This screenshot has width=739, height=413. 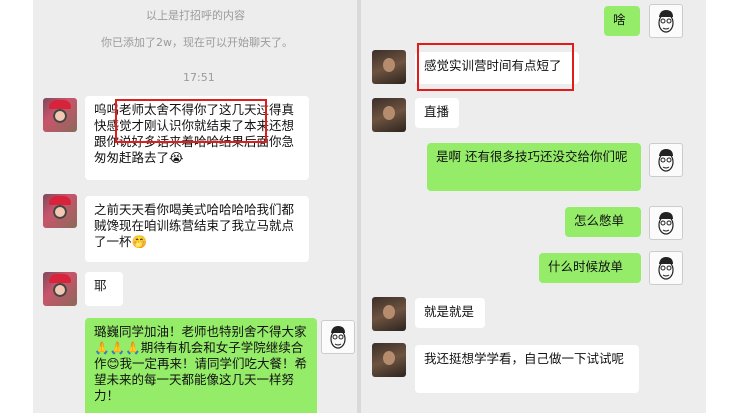 What do you see at coordinates (197, 229) in the screenshot?
I see `message-bubble: 之前天天看你喝美式哈哈哈哈我们都贼馋现在咱训练营结束了我立马就点了一杯🤭` at bounding box center [197, 229].